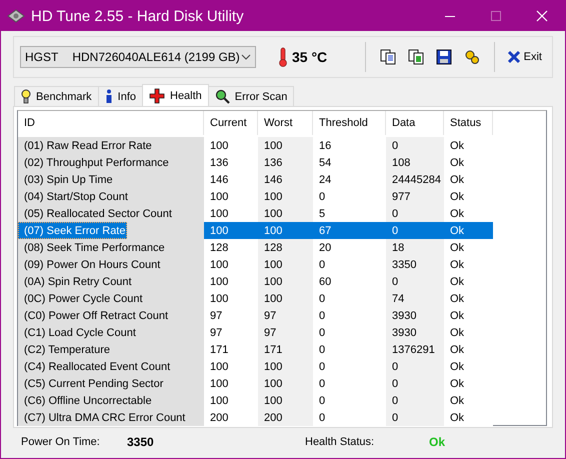 Image resolution: width=566 pixels, height=459 pixels. I want to click on table-cell: (07) Seek Error Rate, so click(73, 230).